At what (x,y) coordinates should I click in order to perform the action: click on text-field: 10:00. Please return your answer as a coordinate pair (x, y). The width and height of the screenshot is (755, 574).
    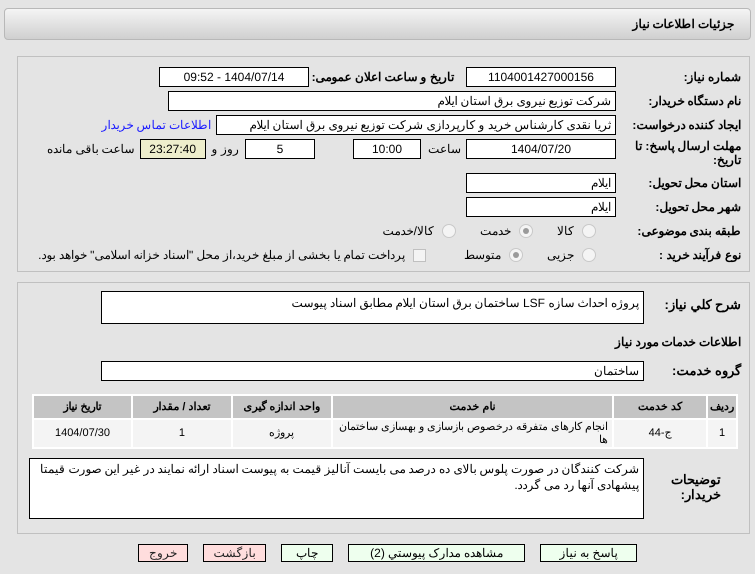
    Looking at the image, I should click on (387, 149).